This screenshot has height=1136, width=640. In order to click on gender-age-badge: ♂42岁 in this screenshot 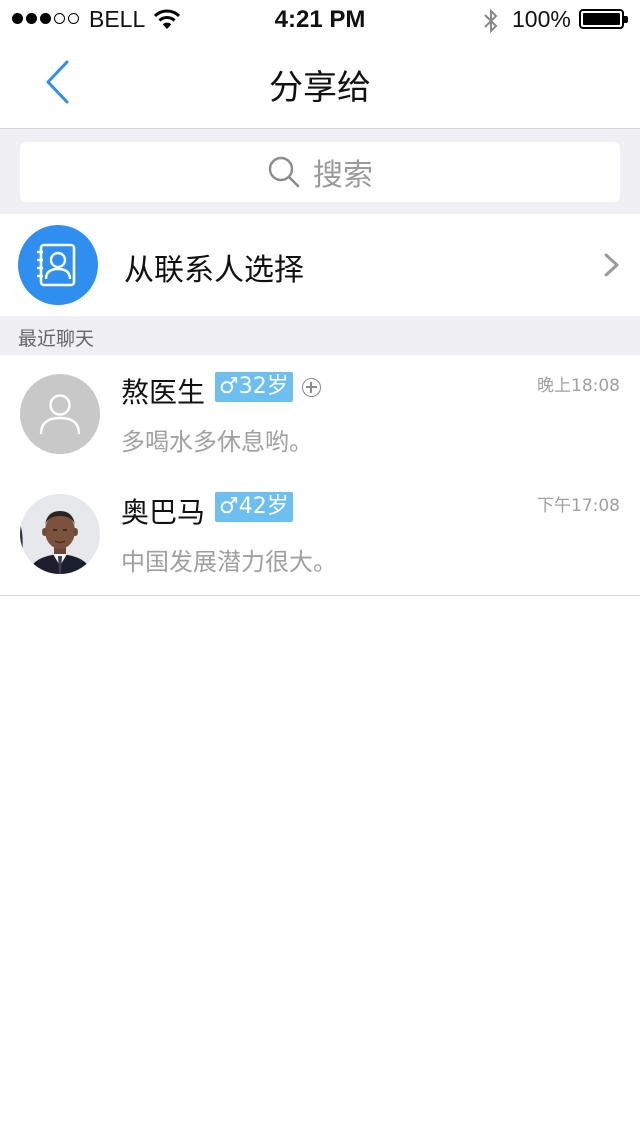, I will do `click(254, 507)`.